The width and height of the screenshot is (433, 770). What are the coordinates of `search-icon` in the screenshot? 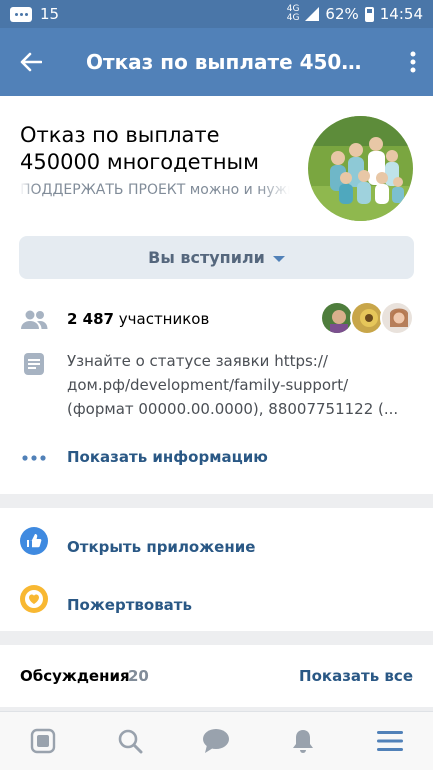 It's located at (130, 741).